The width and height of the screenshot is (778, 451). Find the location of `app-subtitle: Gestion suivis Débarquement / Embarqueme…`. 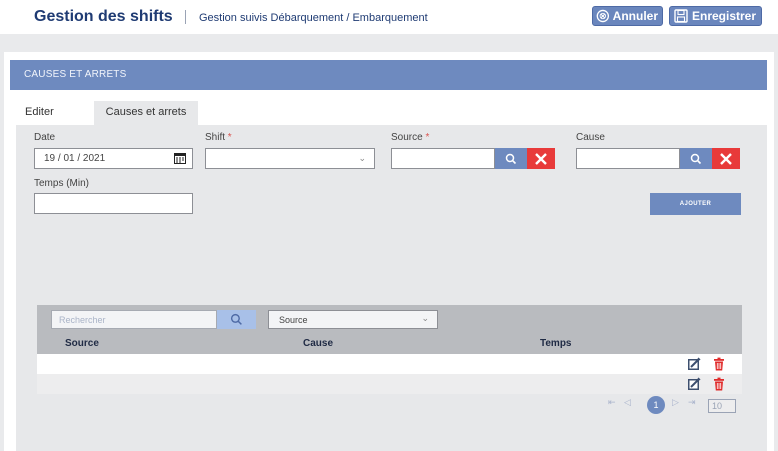

app-subtitle: Gestion suivis Débarquement / Embarqueme… is located at coordinates (313, 18).